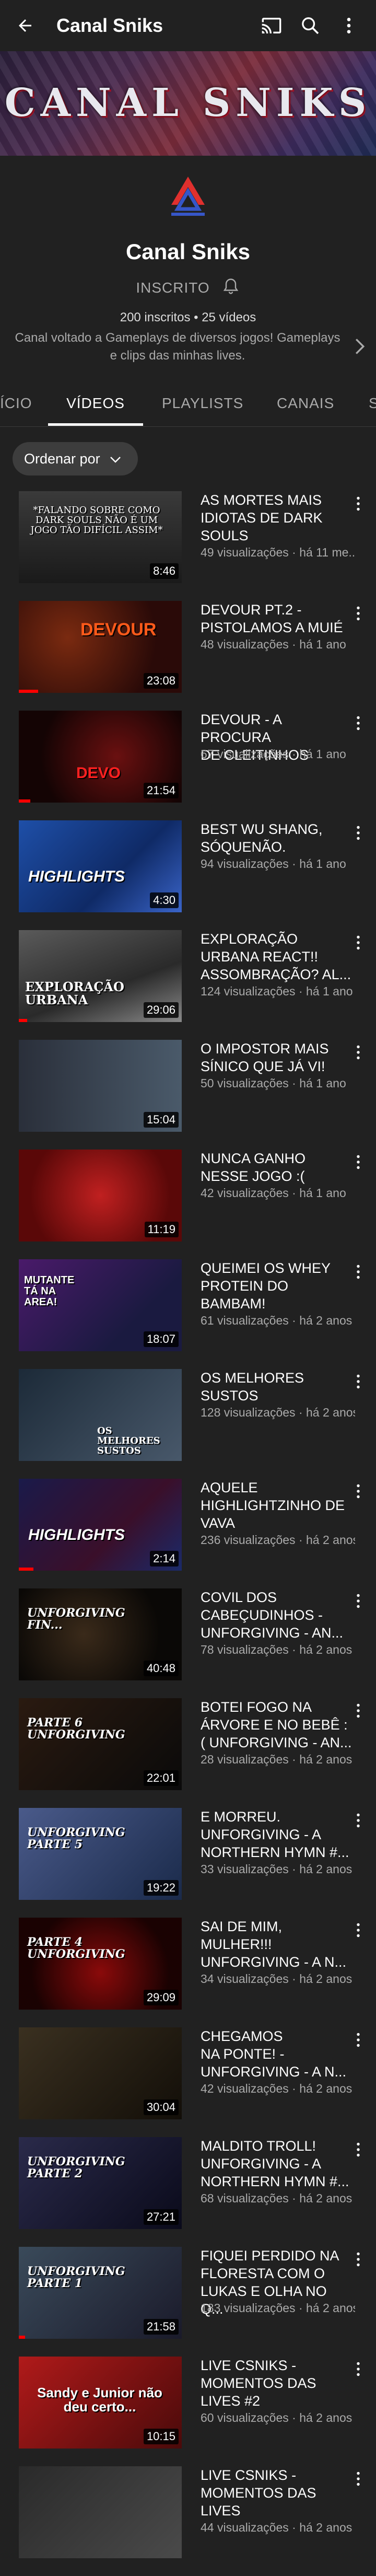  What do you see at coordinates (231, 287) in the screenshot?
I see `notification-bell-icon` at bounding box center [231, 287].